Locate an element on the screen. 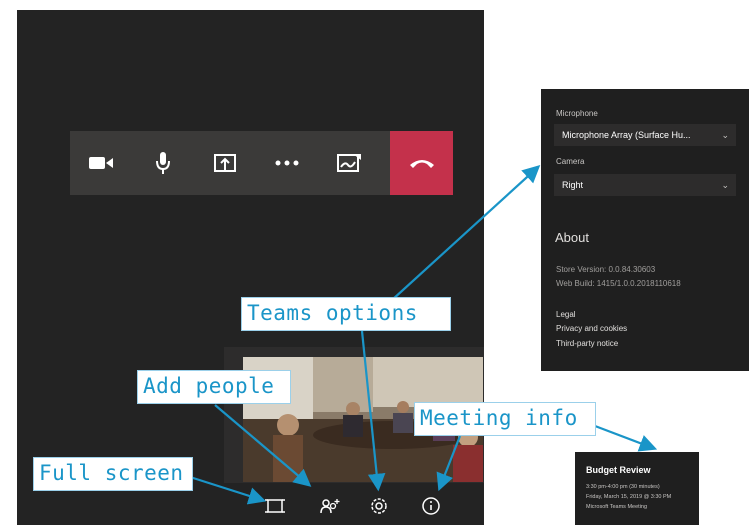  whiteboard-button is located at coordinates (349, 163).